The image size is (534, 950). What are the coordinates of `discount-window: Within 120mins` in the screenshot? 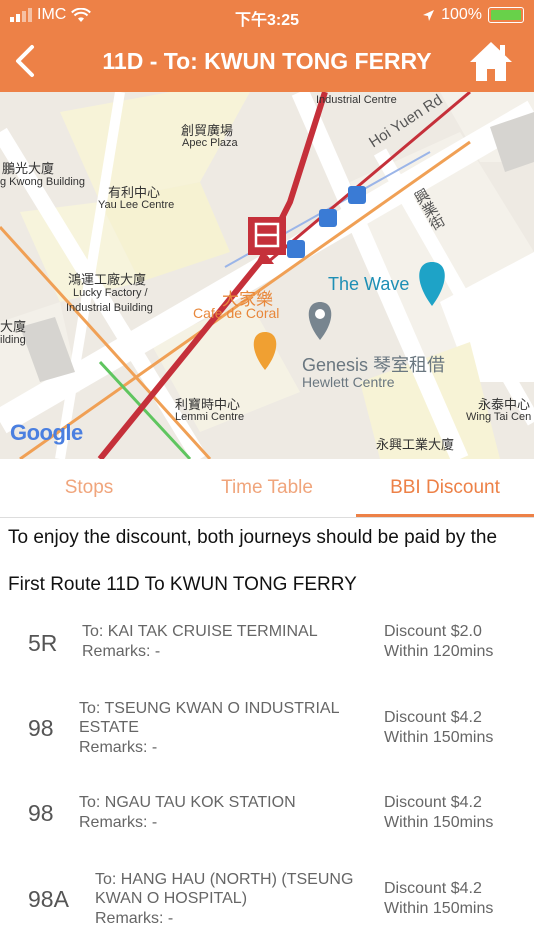 It's located at (439, 651).